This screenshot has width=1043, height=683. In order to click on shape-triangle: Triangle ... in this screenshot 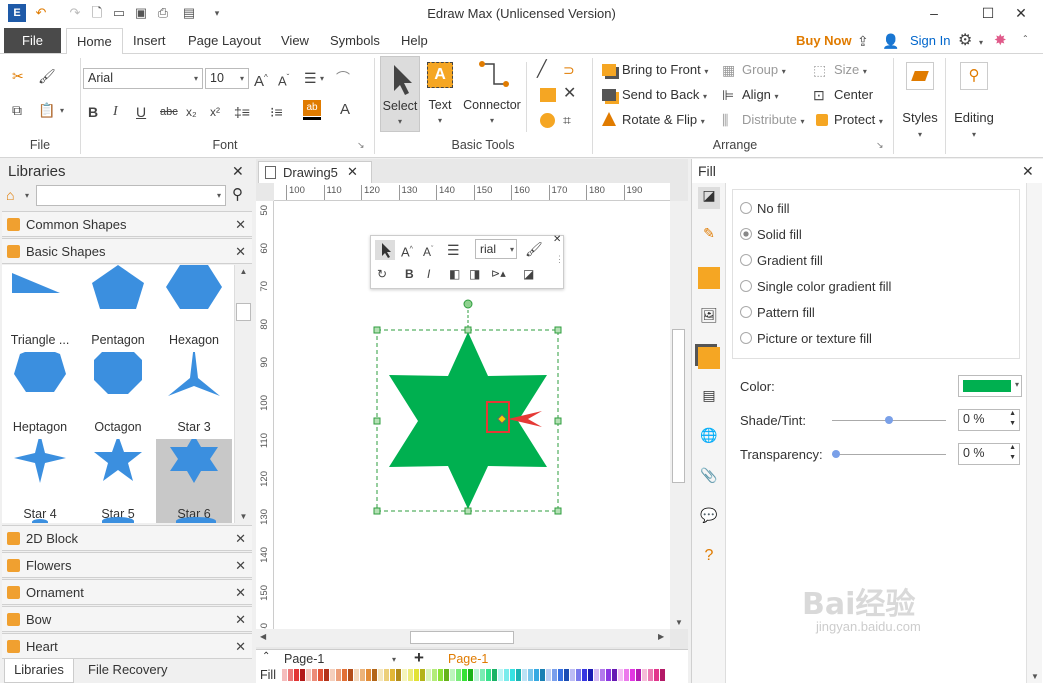, I will do `click(40, 308)`.